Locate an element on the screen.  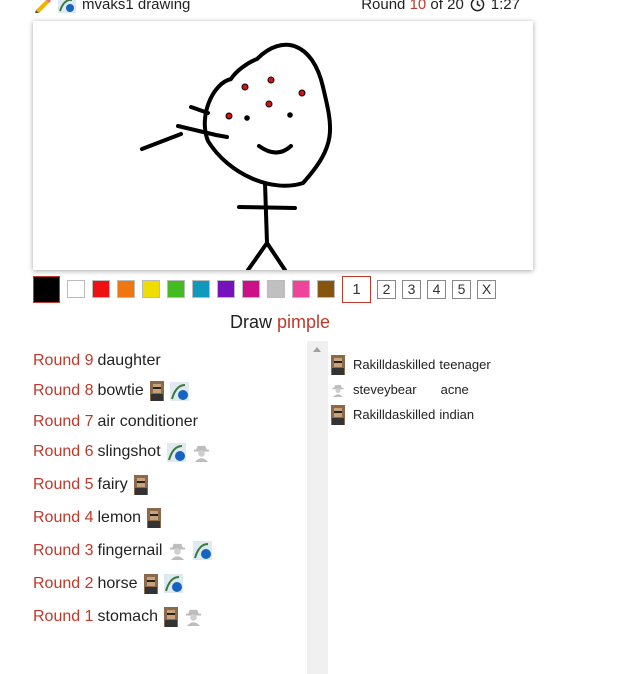
brush-size-4: 4 is located at coordinates (436, 289).